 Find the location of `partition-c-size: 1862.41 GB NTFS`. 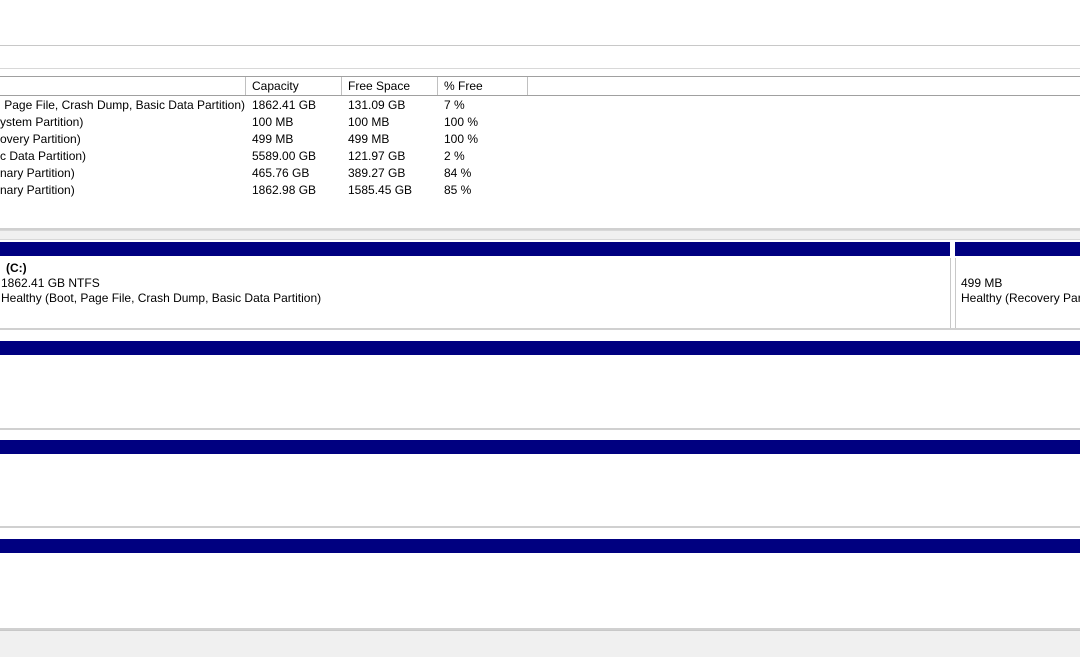

partition-c-size: 1862.41 GB NTFS is located at coordinates (50, 283).